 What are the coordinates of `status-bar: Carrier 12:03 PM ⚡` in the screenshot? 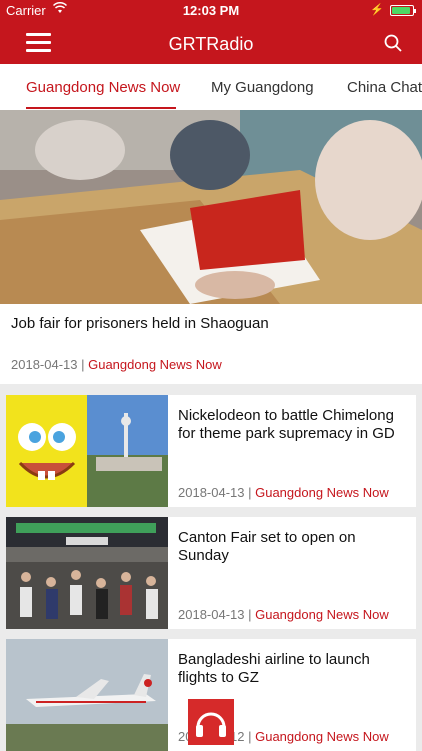 It's located at (211, 11).